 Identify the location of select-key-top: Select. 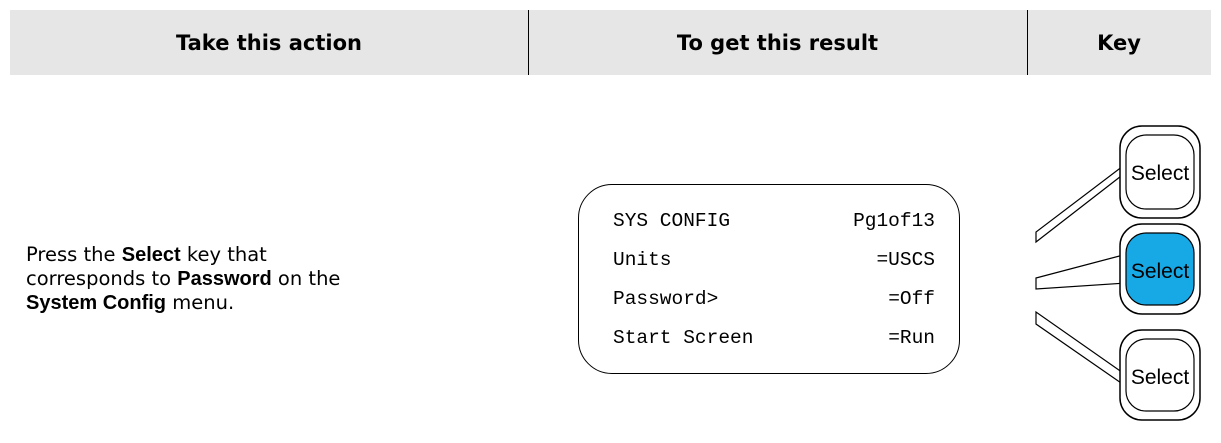
(1160, 172).